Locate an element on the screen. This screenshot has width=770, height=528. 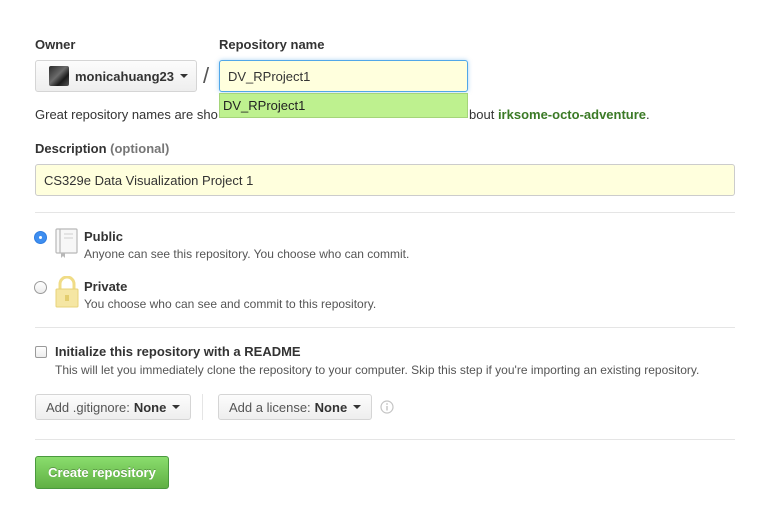
hint-tail: . is located at coordinates (648, 114).